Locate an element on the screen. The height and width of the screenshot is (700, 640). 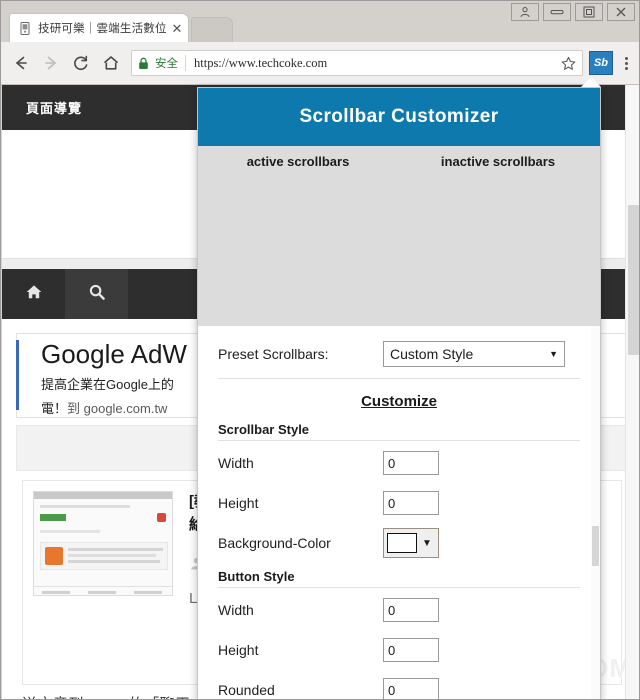
scrollbar-background-color-label: Background-Color is located at coordinates (274, 543).